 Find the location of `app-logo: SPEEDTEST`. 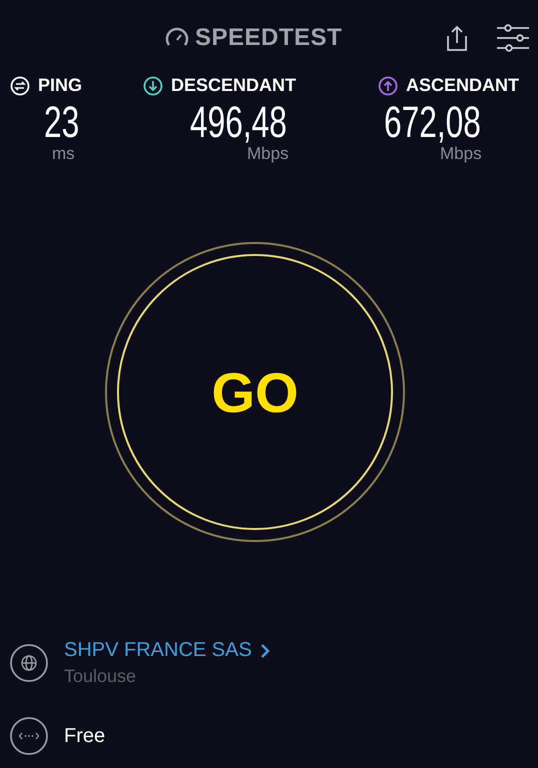

app-logo: SPEEDTEST is located at coordinates (268, 38).